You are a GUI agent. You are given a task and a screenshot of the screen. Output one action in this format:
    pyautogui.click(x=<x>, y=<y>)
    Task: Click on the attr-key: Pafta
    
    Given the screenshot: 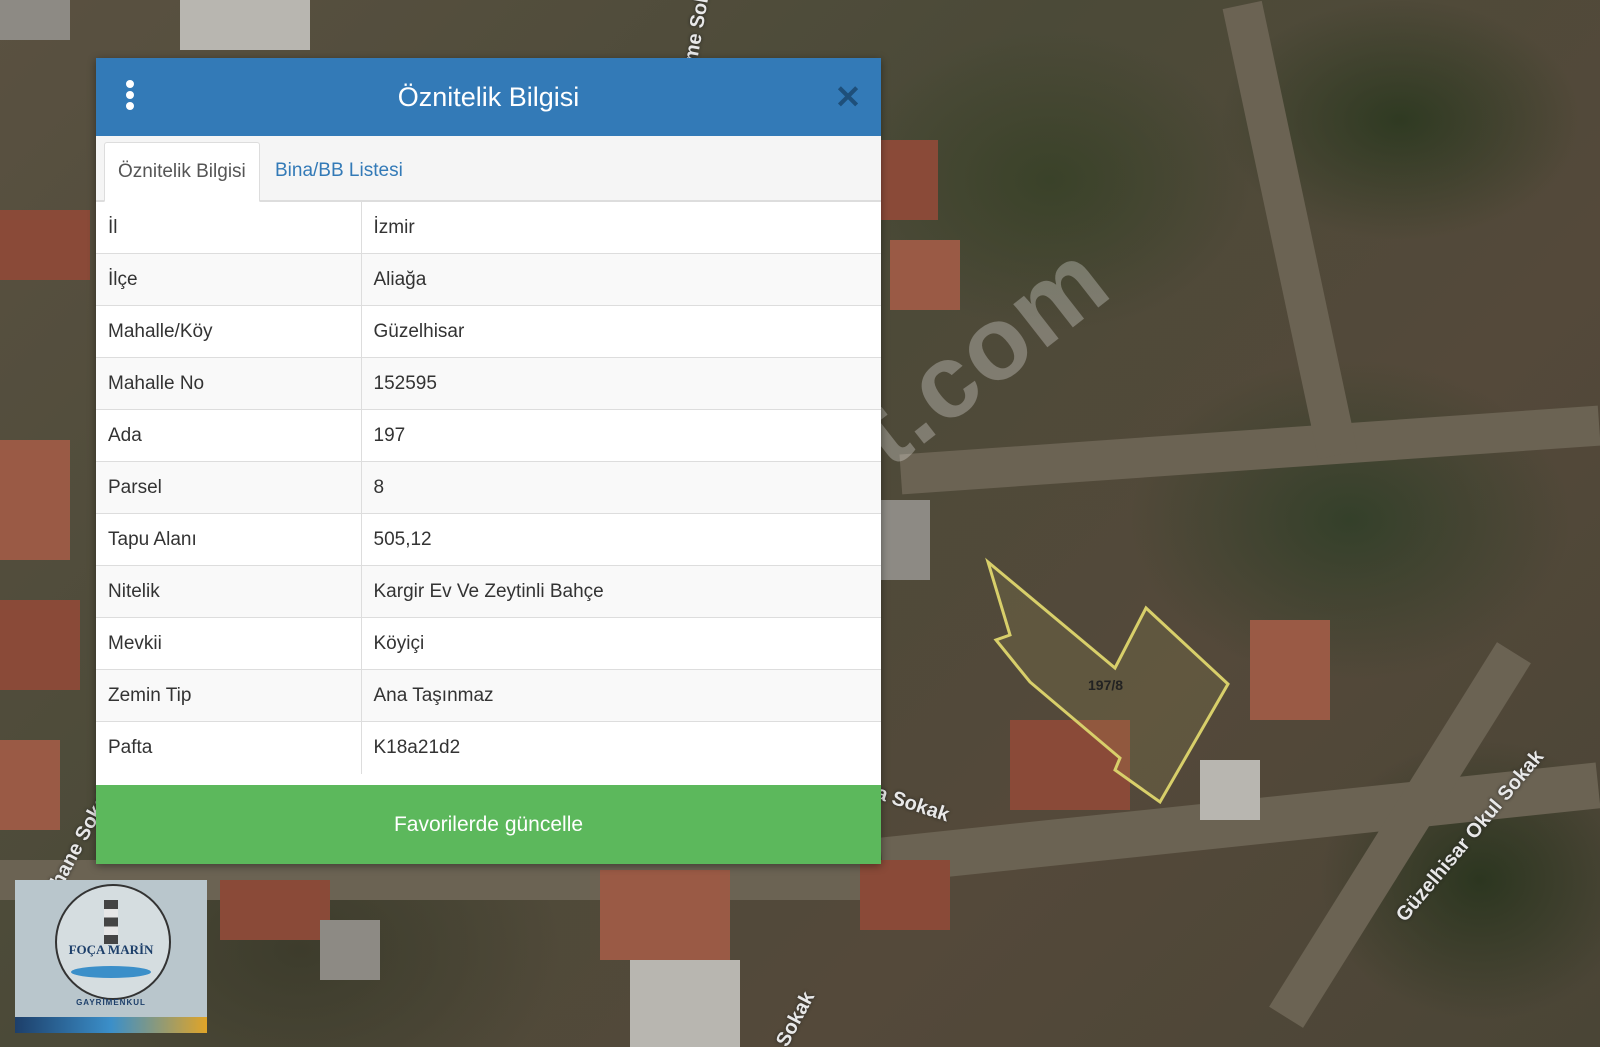 What is the action you would take?
    pyautogui.click(x=229, y=747)
    